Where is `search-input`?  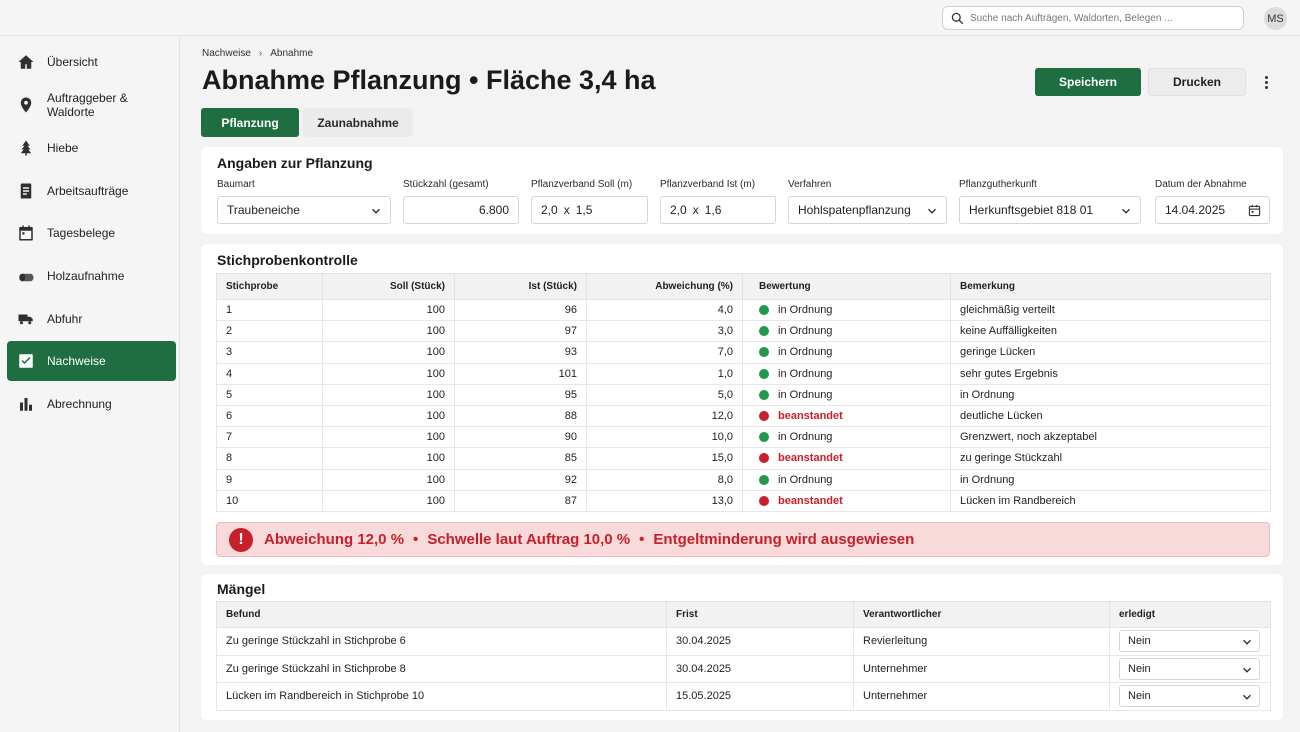
search-input is located at coordinates (1105, 18).